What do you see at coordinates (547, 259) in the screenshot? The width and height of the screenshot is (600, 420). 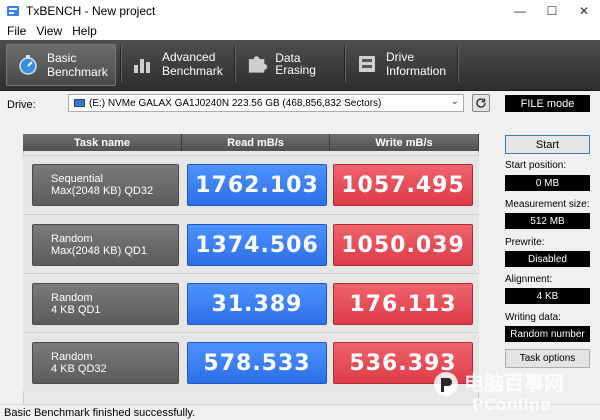 I see `prewrite-field: Disabled` at bounding box center [547, 259].